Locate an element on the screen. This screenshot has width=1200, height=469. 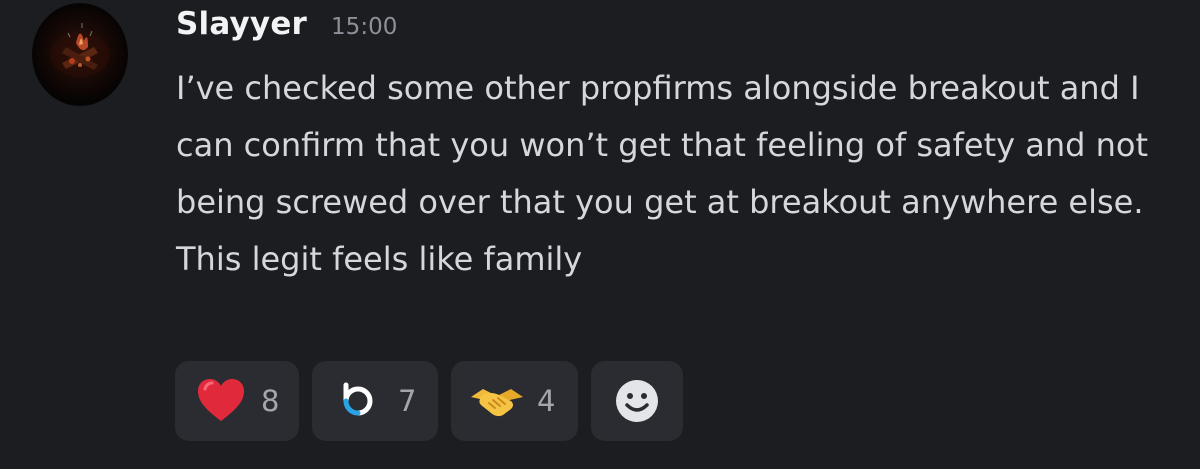
handshake-icon is located at coordinates (497, 401).